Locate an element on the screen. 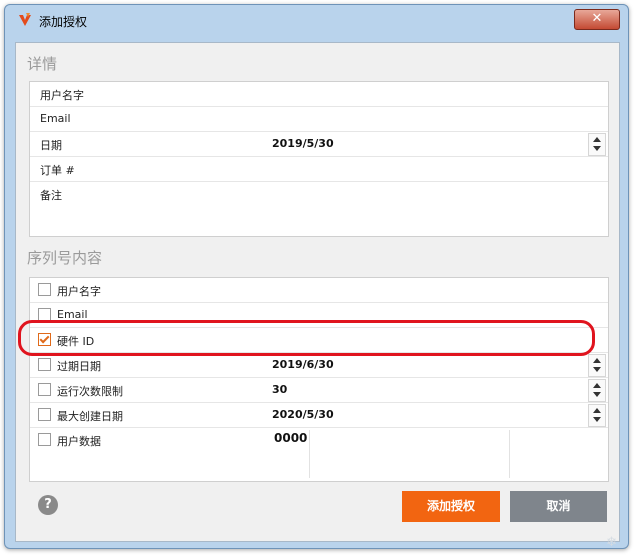 The height and width of the screenshot is (556, 635). detail-label: 日期 is located at coordinates (51, 145).